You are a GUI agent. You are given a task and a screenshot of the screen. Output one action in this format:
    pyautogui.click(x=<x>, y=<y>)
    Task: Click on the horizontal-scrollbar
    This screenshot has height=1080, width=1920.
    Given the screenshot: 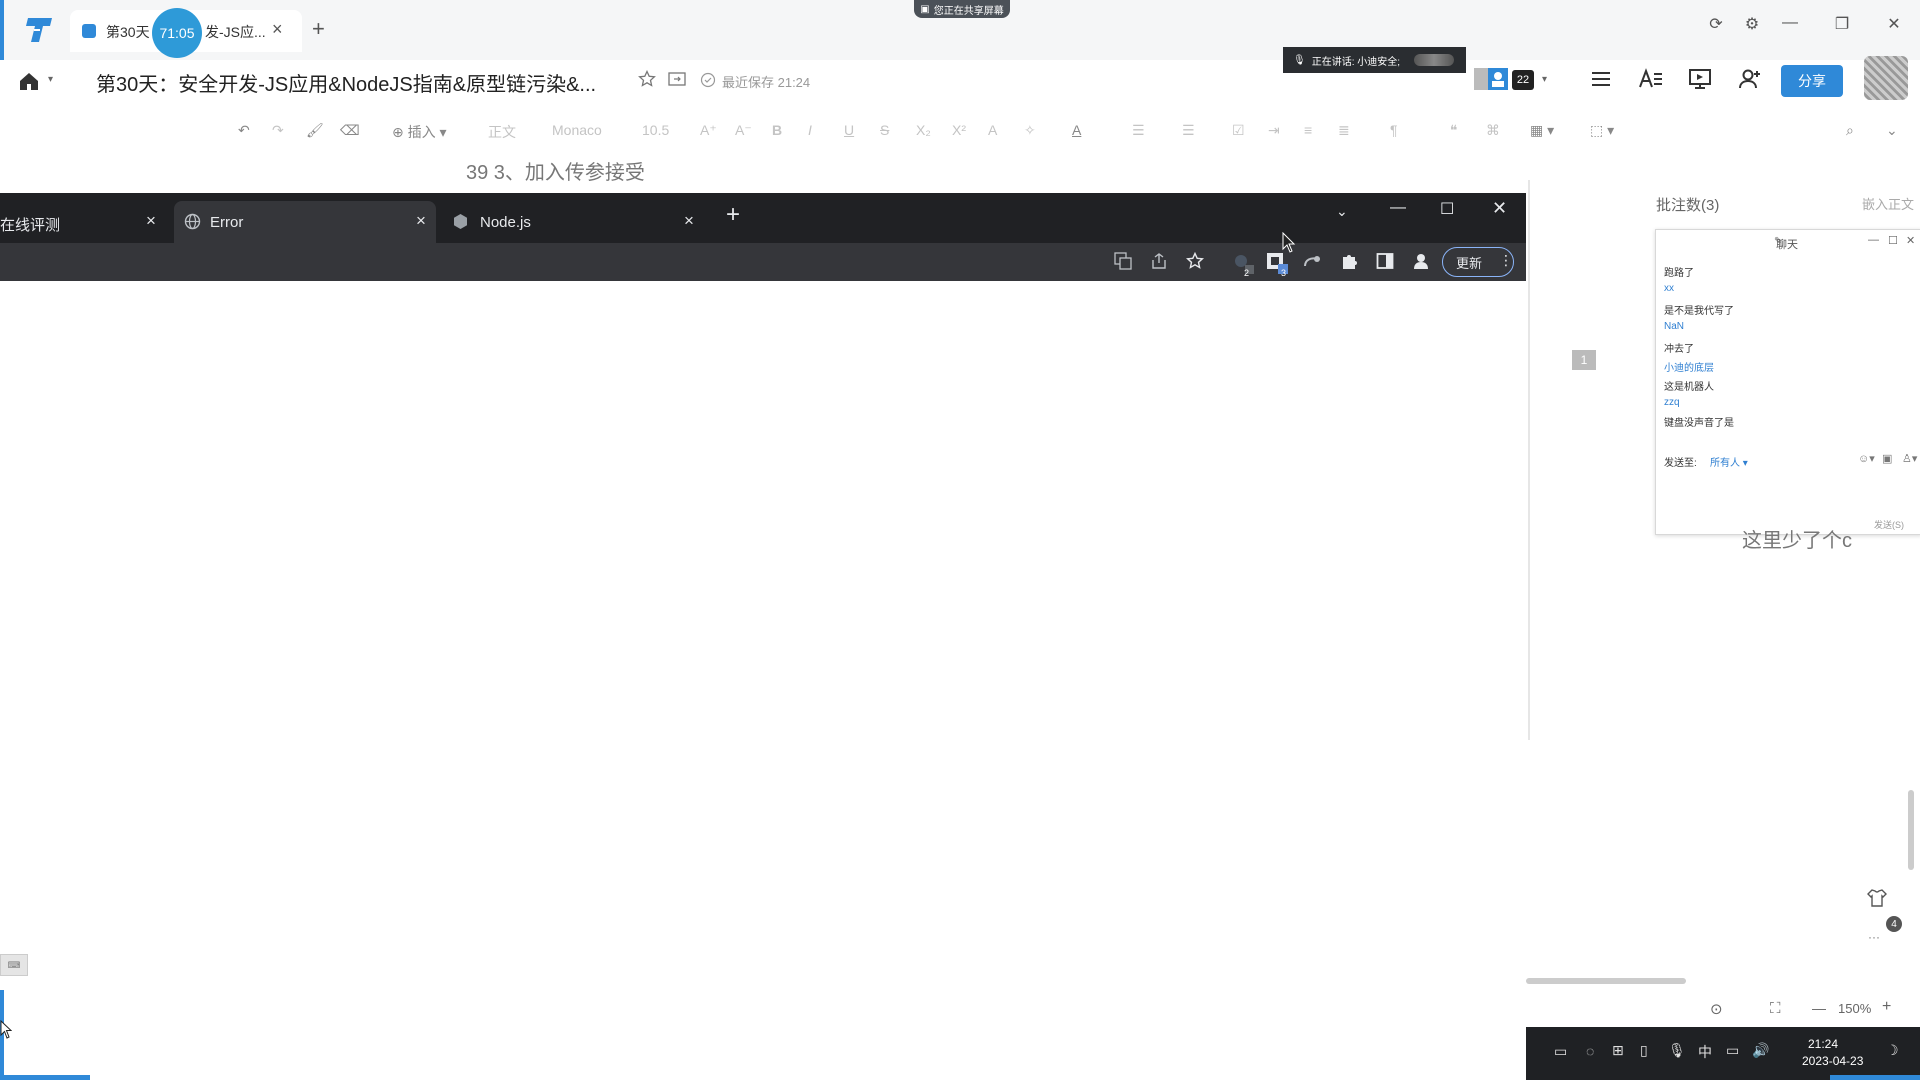 What is the action you would take?
    pyautogui.click(x=1606, y=981)
    